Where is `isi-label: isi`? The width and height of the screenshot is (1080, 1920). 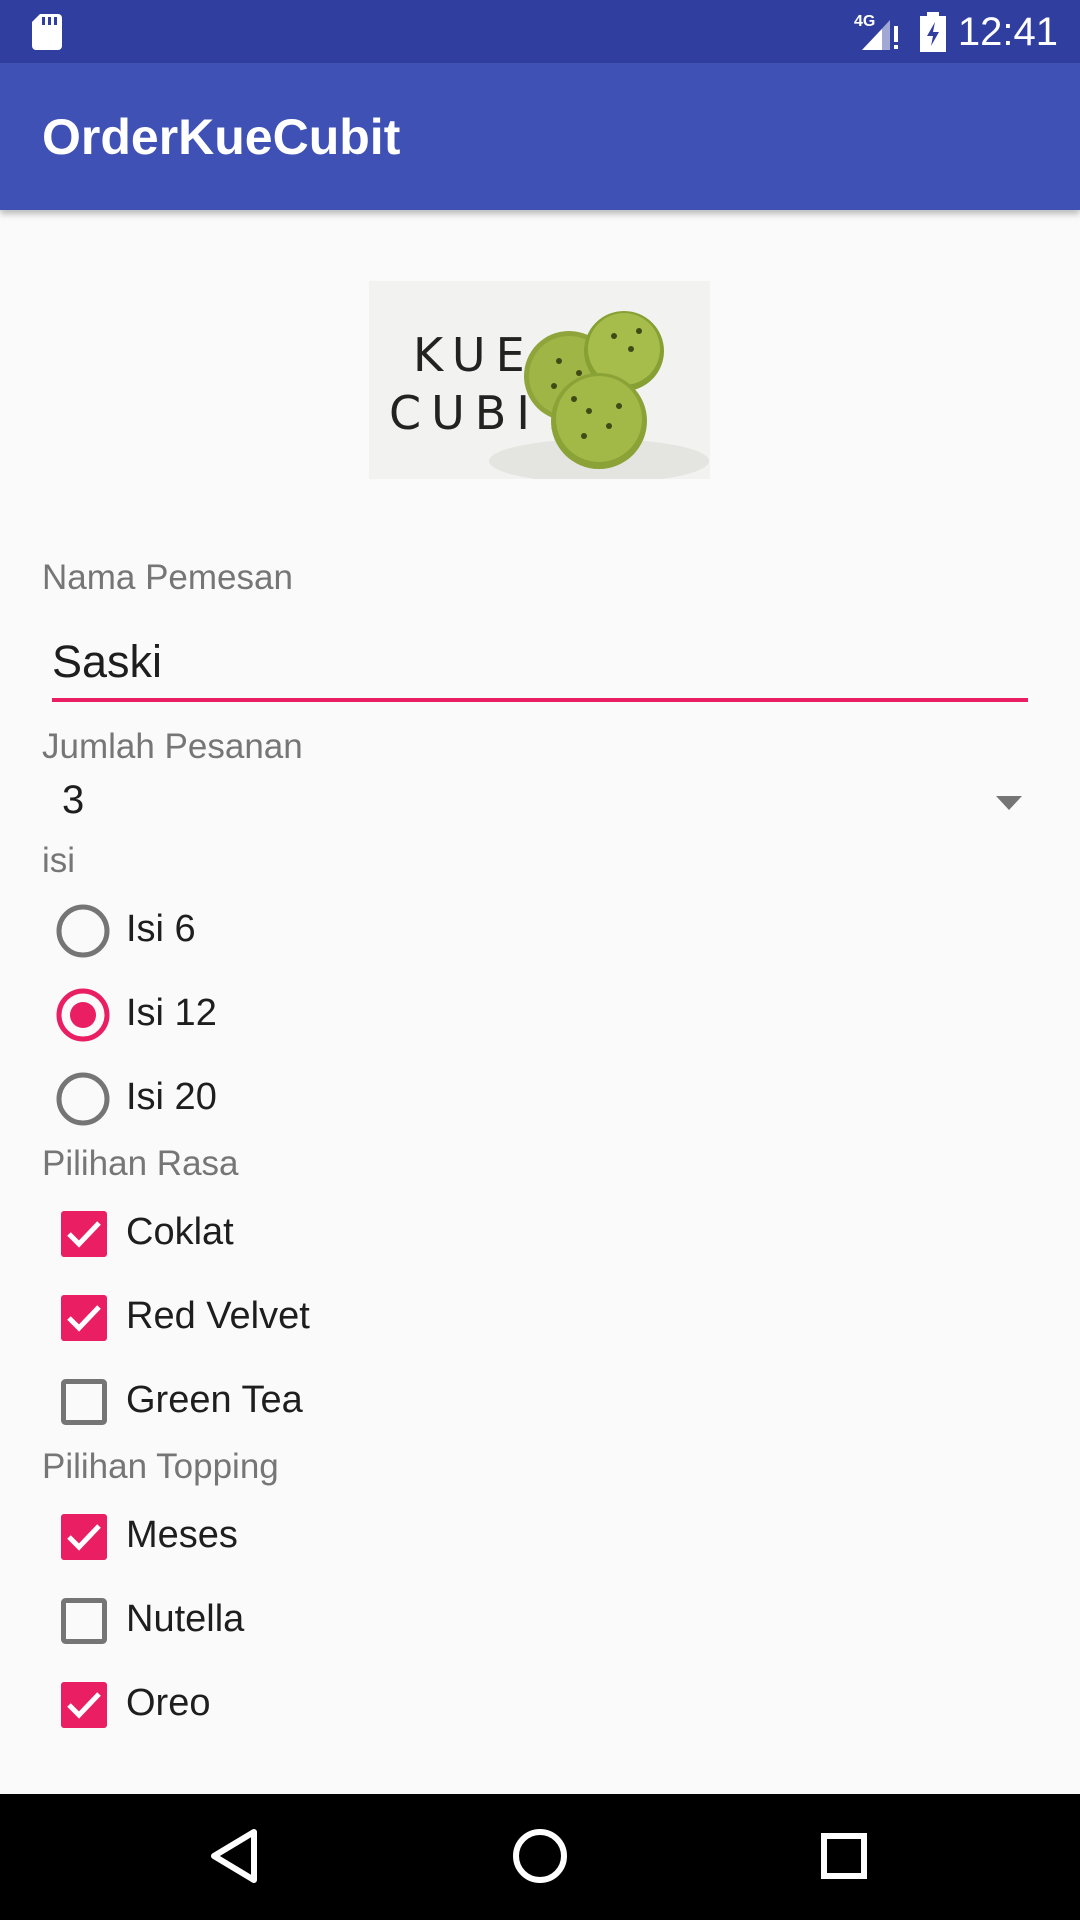
isi-label: isi is located at coordinates (59, 860).